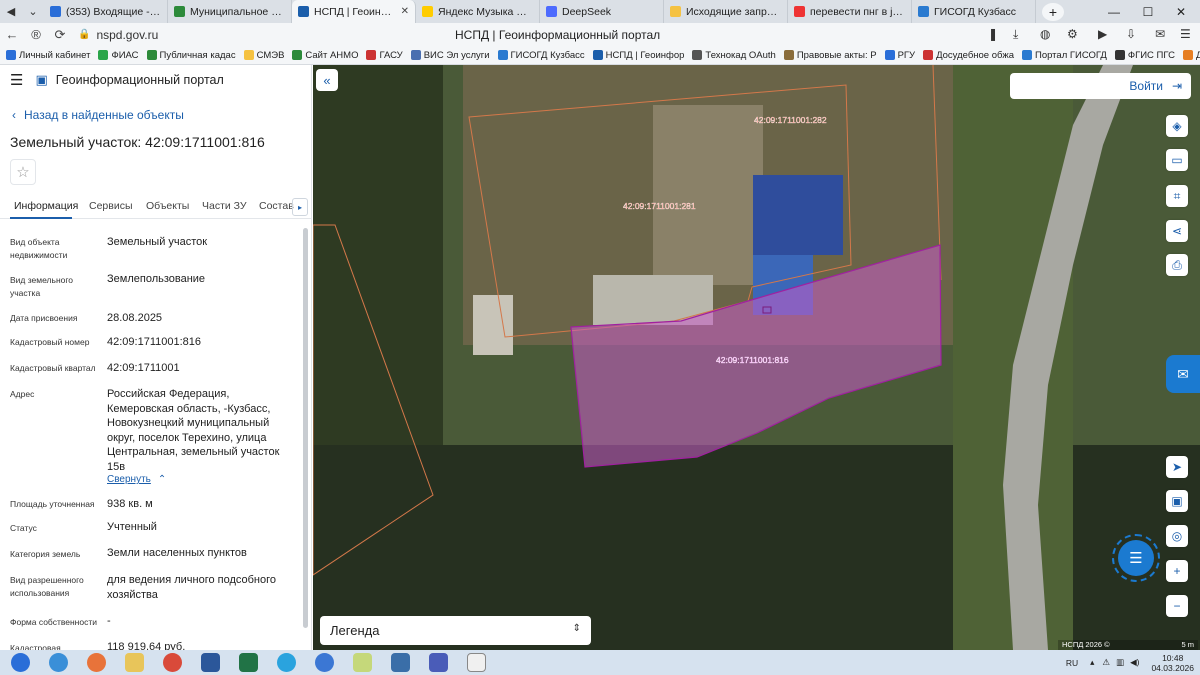  Describe the element at coordinates (478, 11) in the screenshot. I see `browser-tab: Яндекс Музыка — с` at that location.